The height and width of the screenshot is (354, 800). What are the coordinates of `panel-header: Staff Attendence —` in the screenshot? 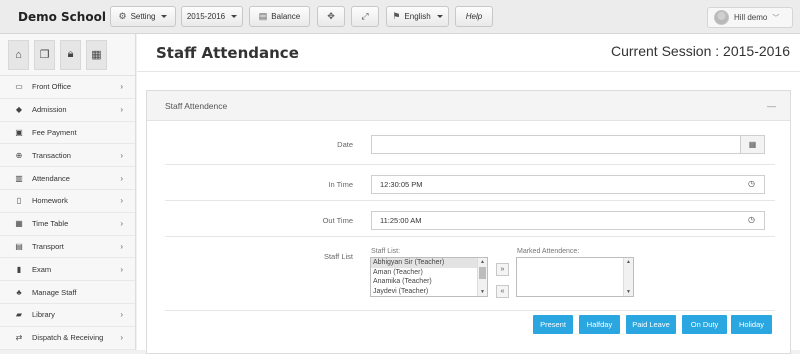 It's located at (468, 106).